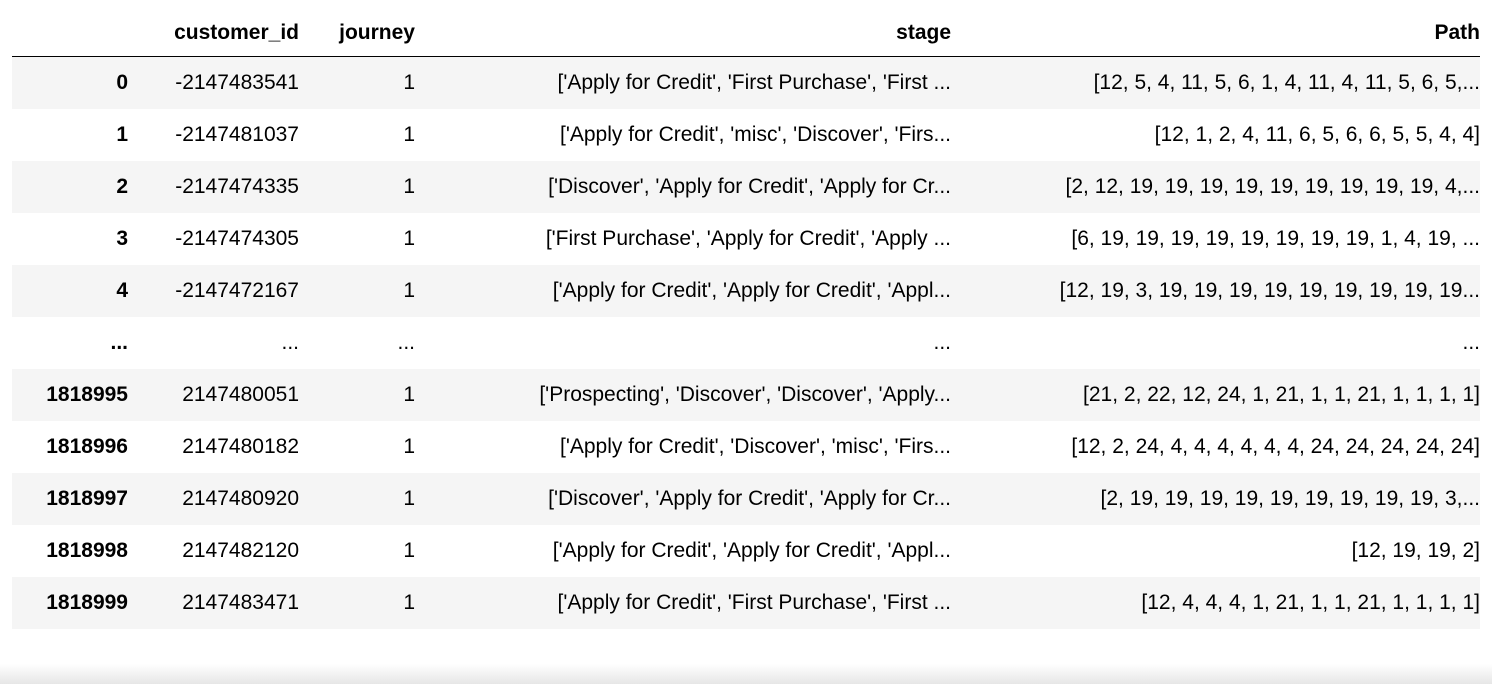 This screenshot has height=684, width=1492. What do you see at coordinates (237, 238) in the screenshot?
I see `customer-id-cell: -2147474305` at bounding box center [237, 238].